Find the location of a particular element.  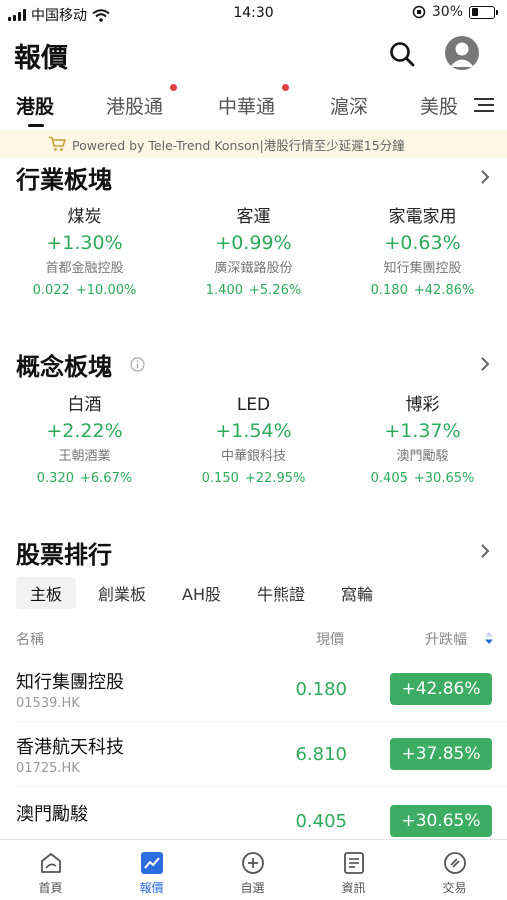

concept-card-gaming: 博彩 +1.37% 澳門勵駿 0.405 +30.65% is located at coordinates (422, 441).